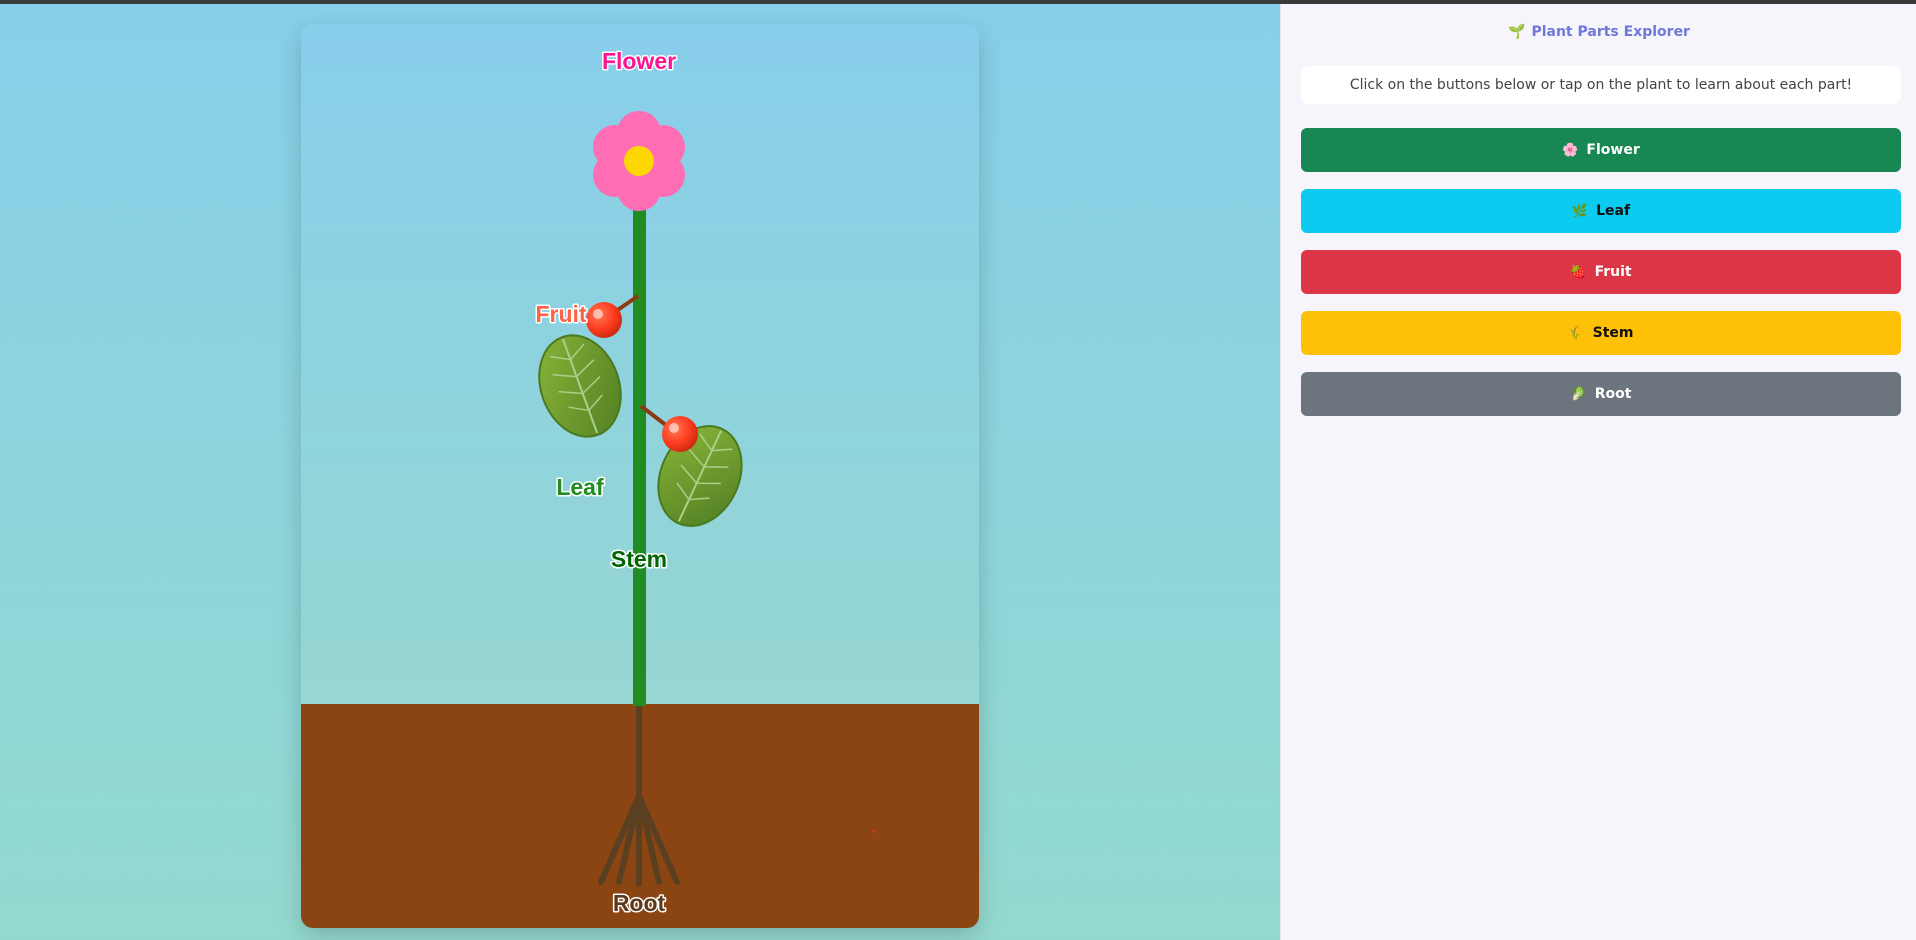 The height and width of the screenshot is (940, 1916). What do you see at coordinates (1580, 211) in the screenshot?
I see `leaf-icon: 🌿` at bounding box center [1580, 211].